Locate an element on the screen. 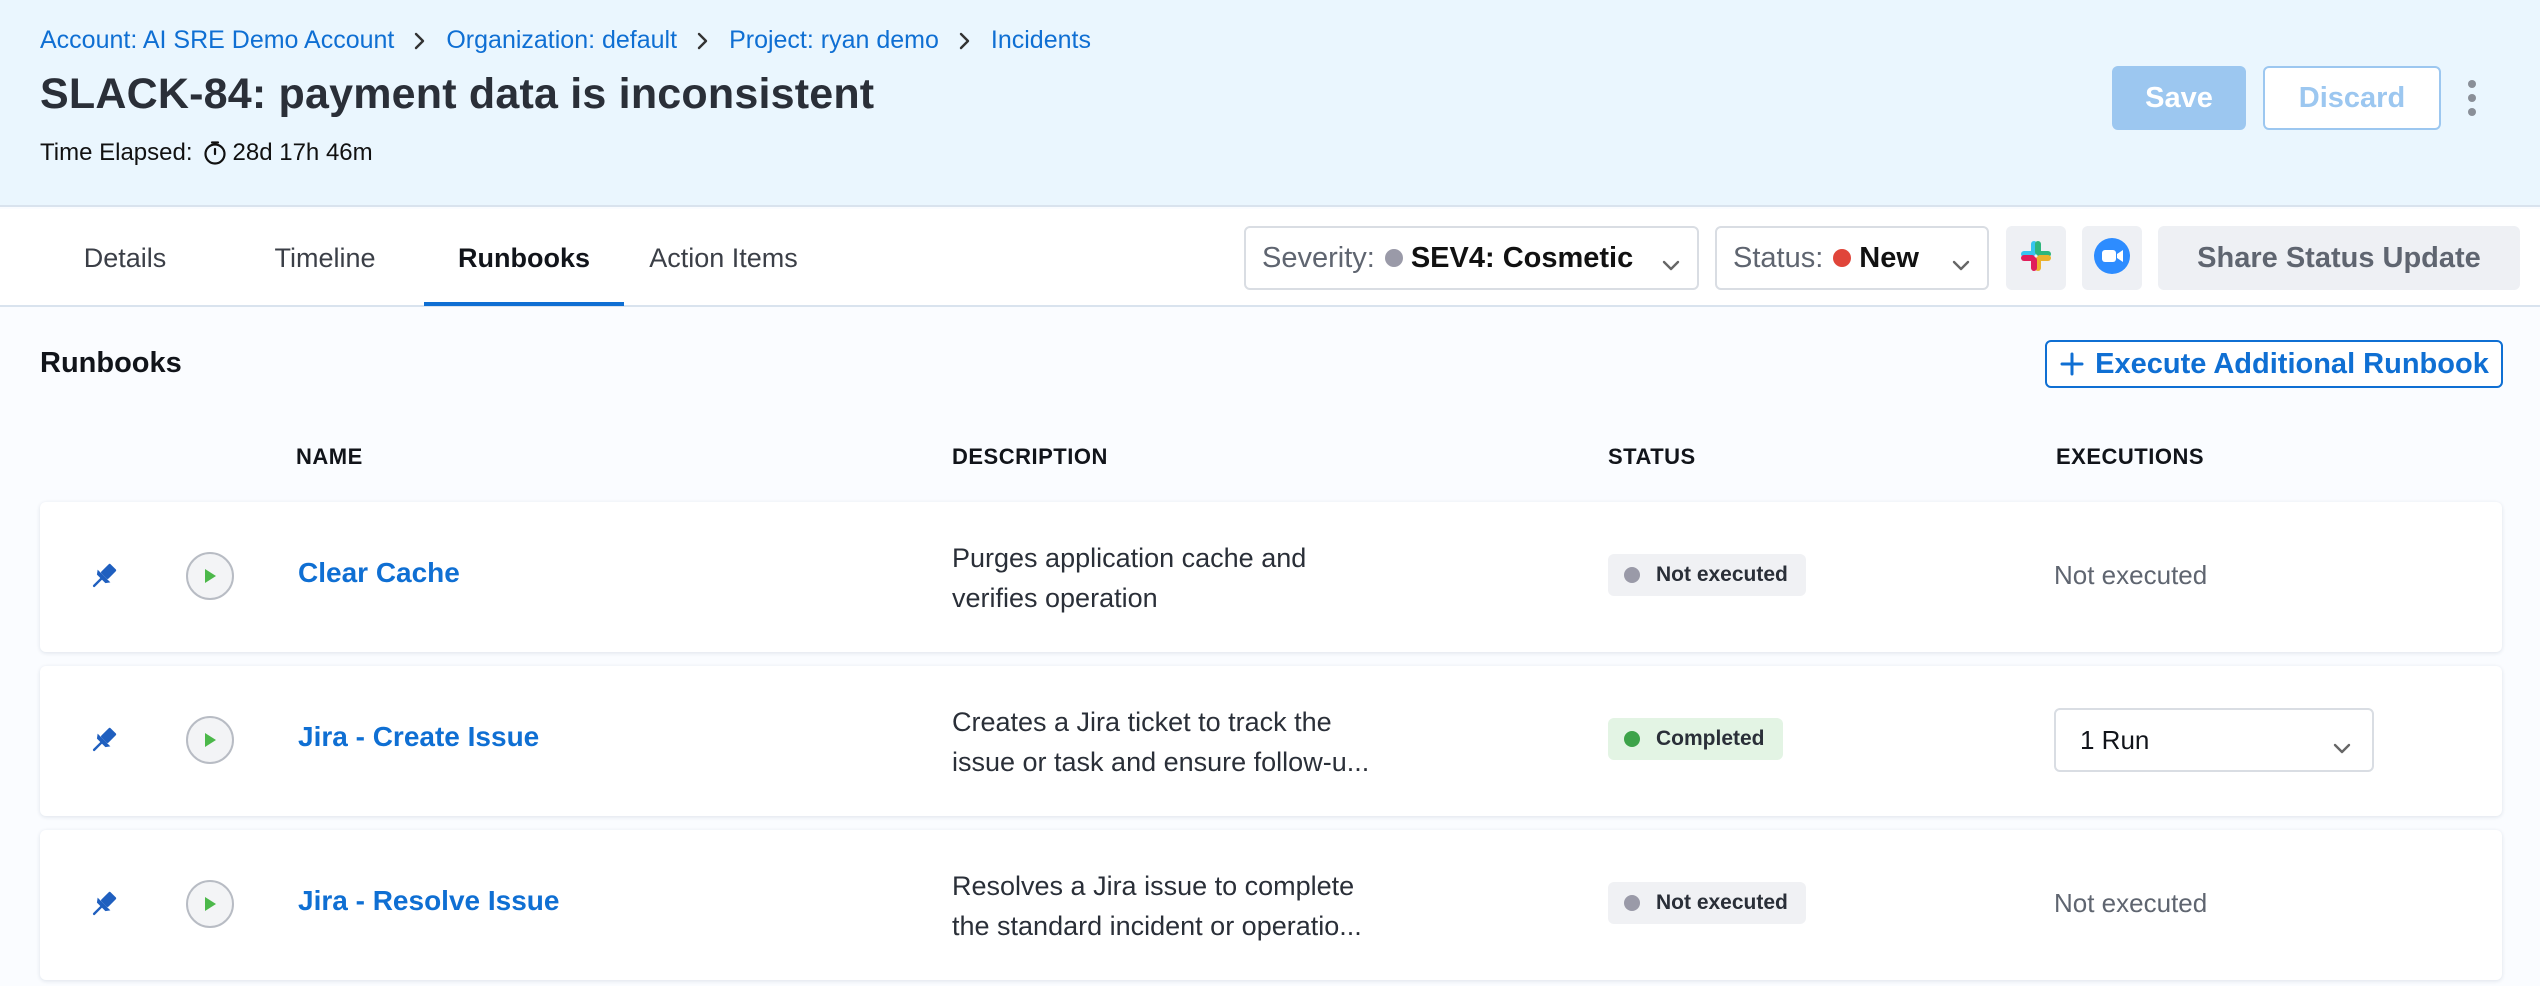  runbook-name-link: Jira - Resolve Issue is located at coordinates (428, 901).